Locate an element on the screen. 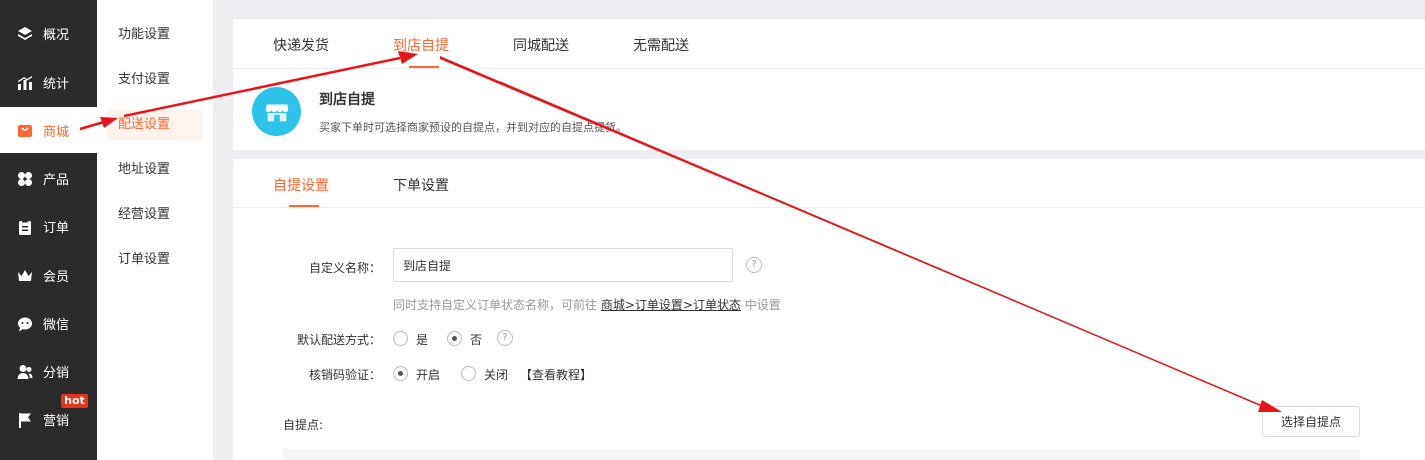 This screenshot has width=1425, height=460. clover-icon is located at coordinates (25, 179).